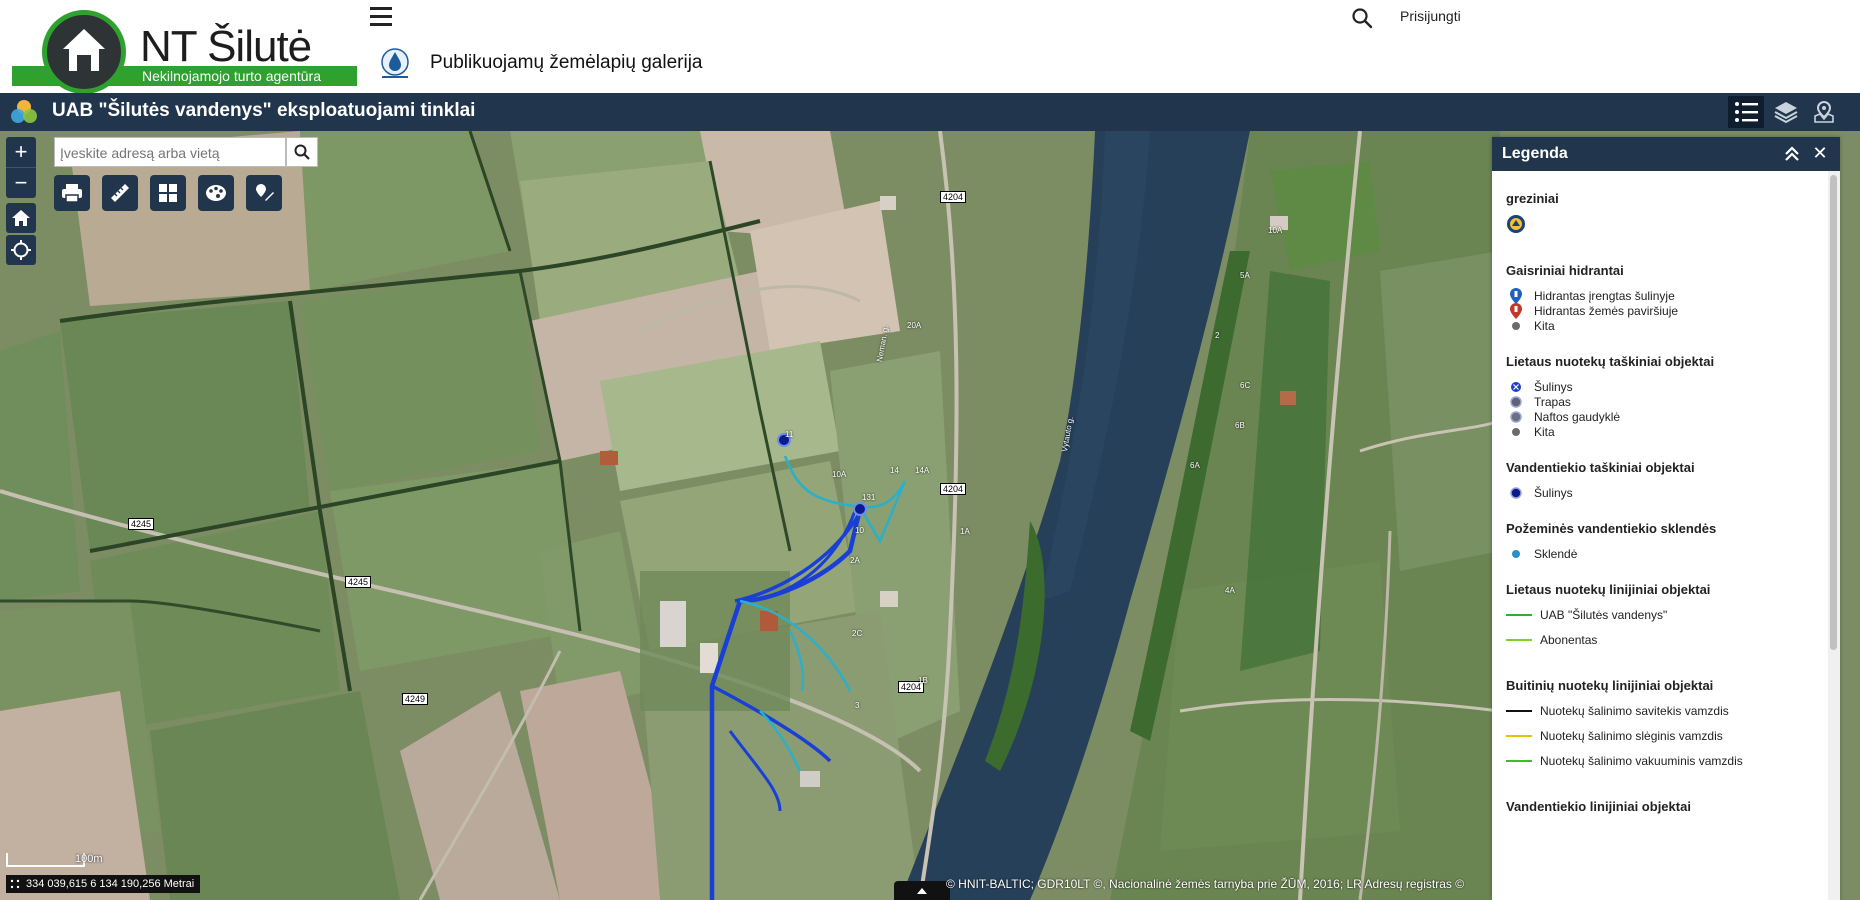 This screenshot has height=900, width=1860. I want to click on draw-pin-icon, so click(265, 192).